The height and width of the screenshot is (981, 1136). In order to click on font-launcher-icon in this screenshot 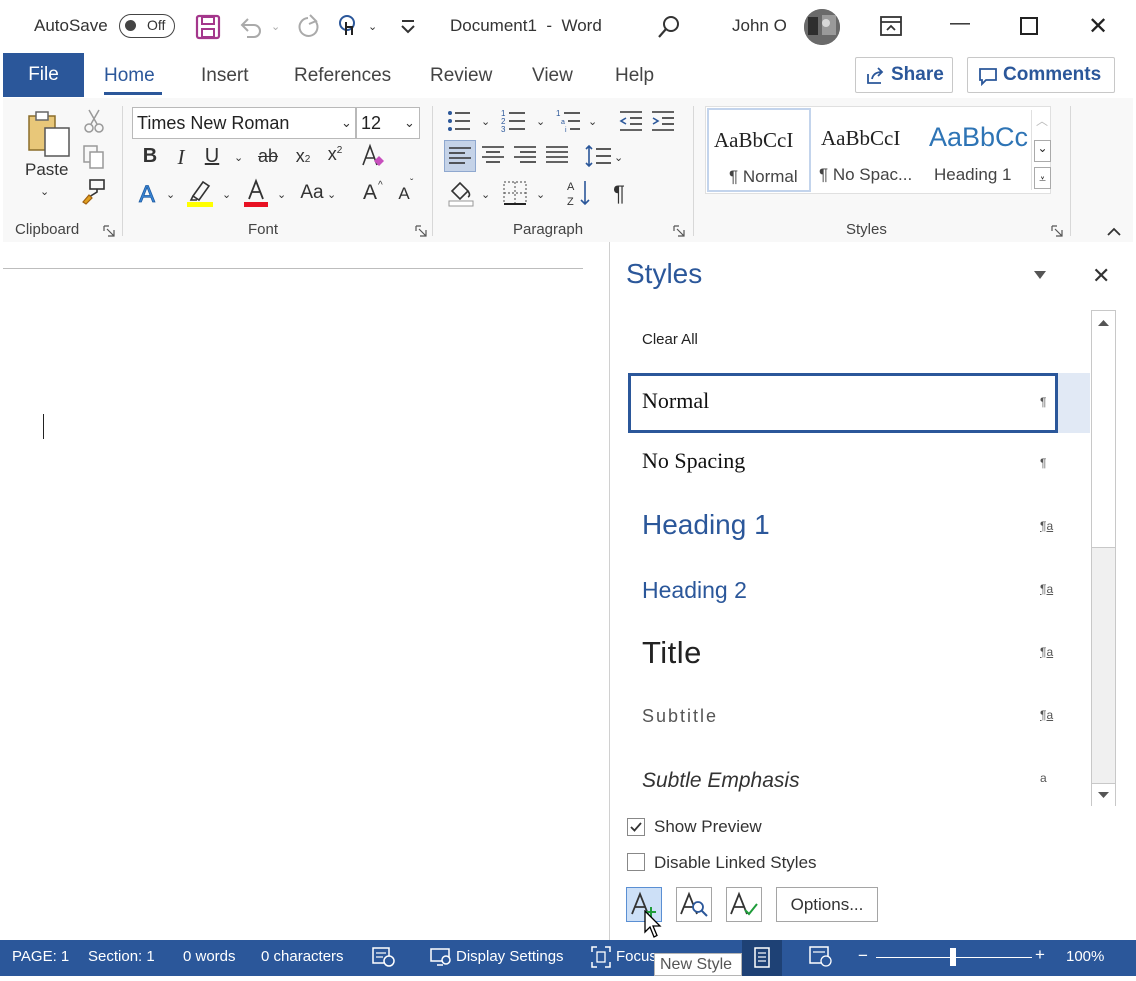, I will do `click(421, 230)`.